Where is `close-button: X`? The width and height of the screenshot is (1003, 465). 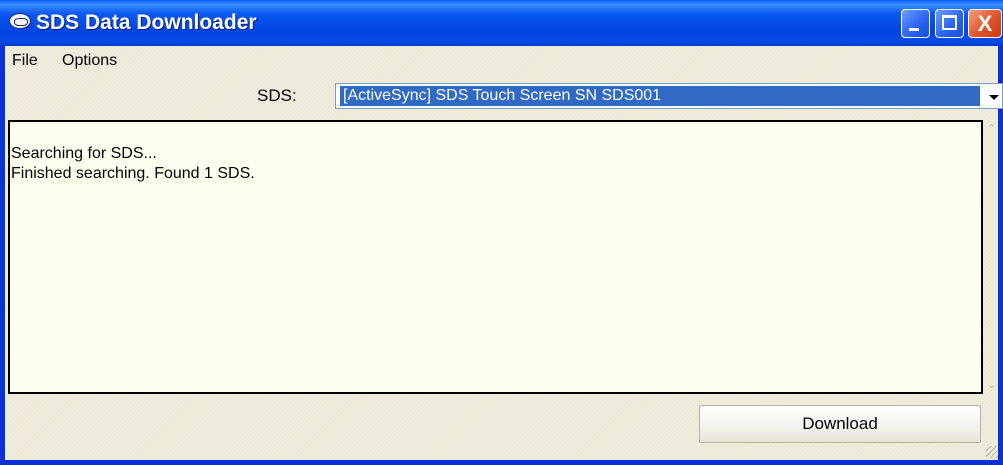
close-button: X is located at coordinates (985, 23).